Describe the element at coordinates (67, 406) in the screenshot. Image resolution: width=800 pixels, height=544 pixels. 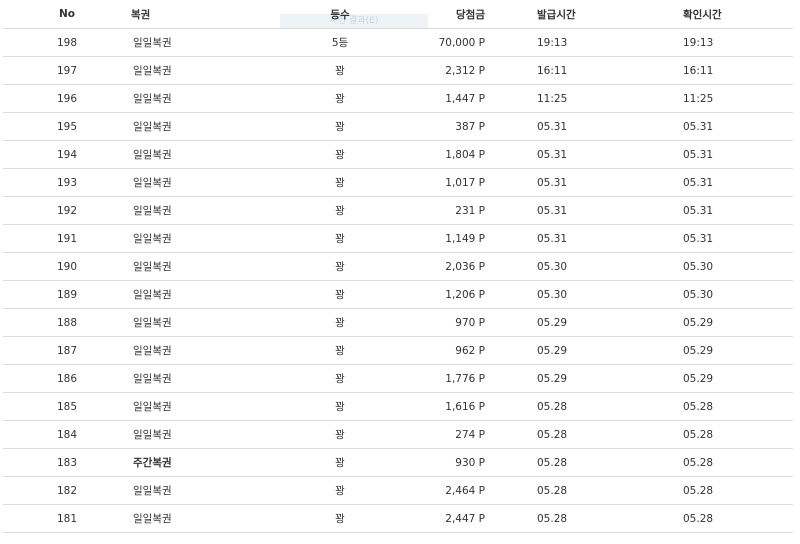
I see `cell-no: 185` at that location.